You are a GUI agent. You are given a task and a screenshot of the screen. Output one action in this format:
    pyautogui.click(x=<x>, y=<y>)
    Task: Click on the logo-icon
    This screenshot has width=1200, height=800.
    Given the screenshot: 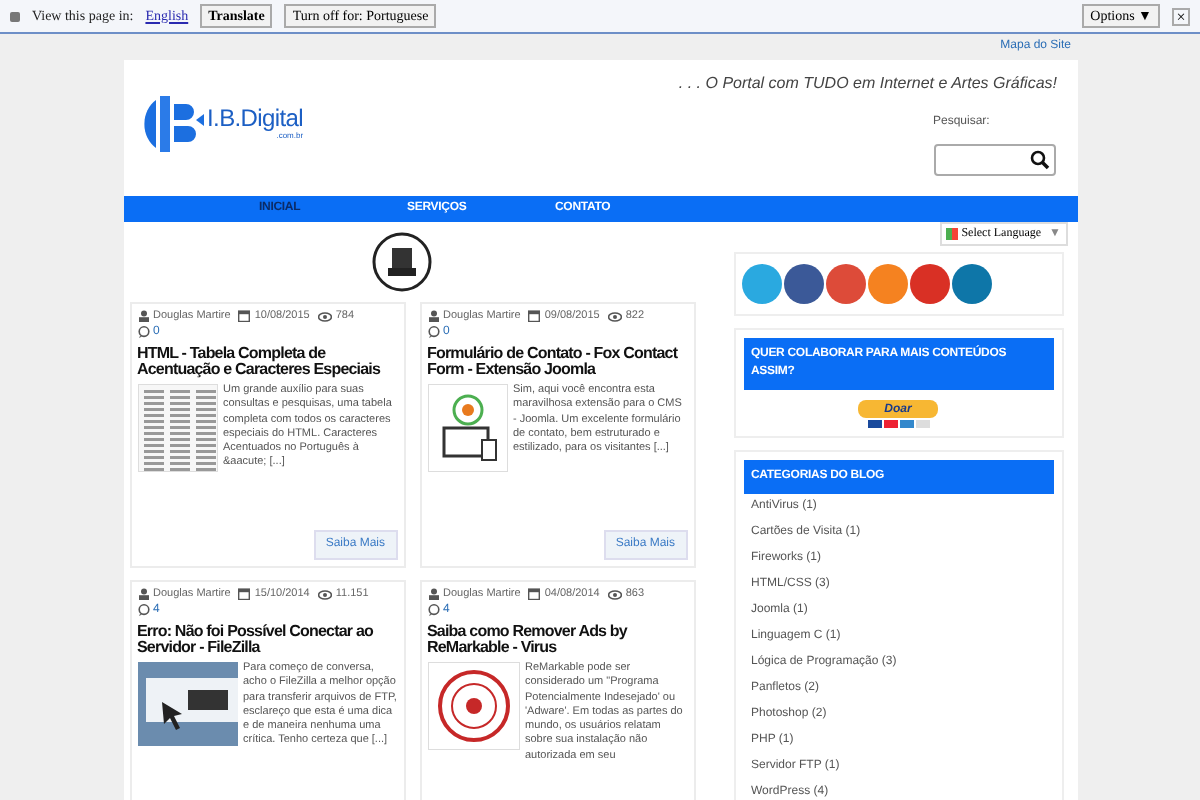 What is the action you would take?
    pyautogui.click(x=173, y=124)
    